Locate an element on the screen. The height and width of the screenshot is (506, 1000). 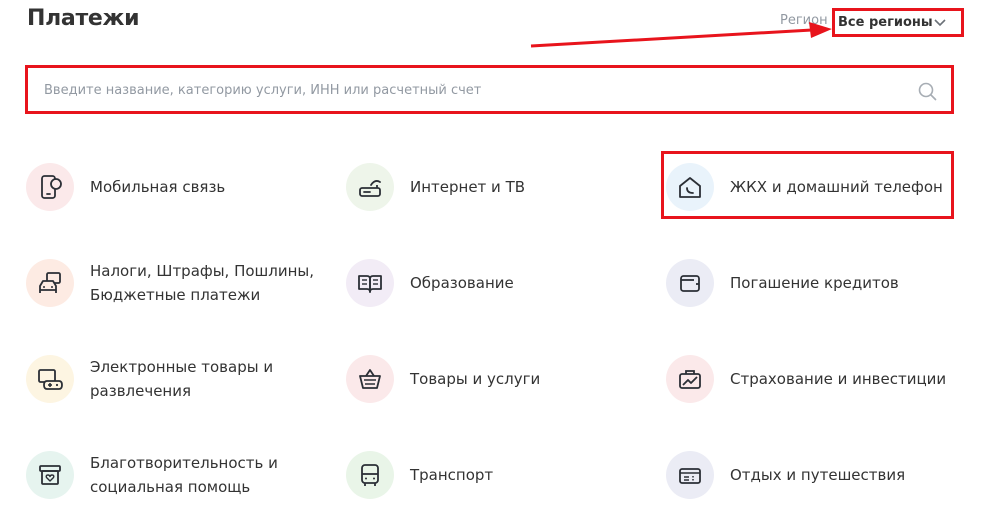
category-utilities: ЖКХ и домашний телефон is located at coordinates (816, 187).